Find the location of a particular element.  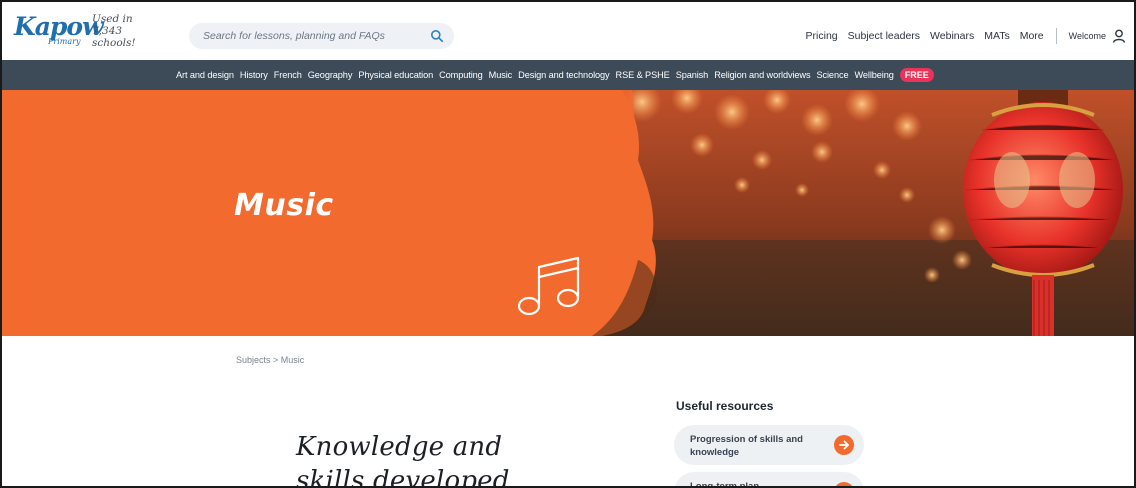

hero-title: Music is located at coordinates (284, 205).